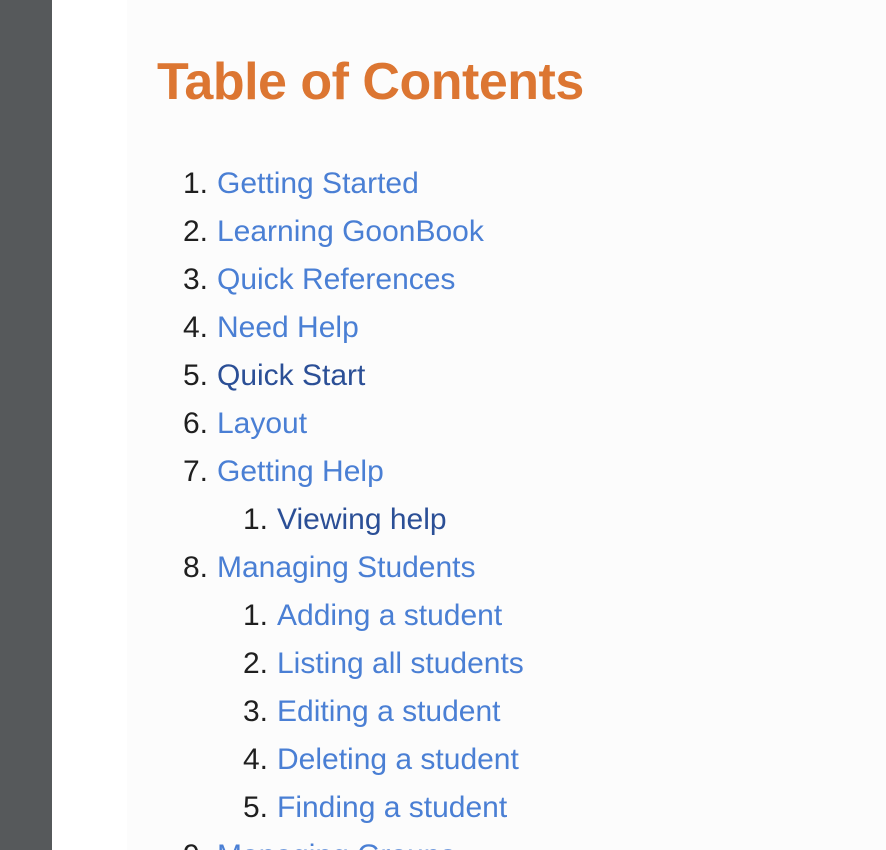 The height and width of the screenshot is (850, 886). I want to click on toc-subitem: Listing all students, so click(383, 664).